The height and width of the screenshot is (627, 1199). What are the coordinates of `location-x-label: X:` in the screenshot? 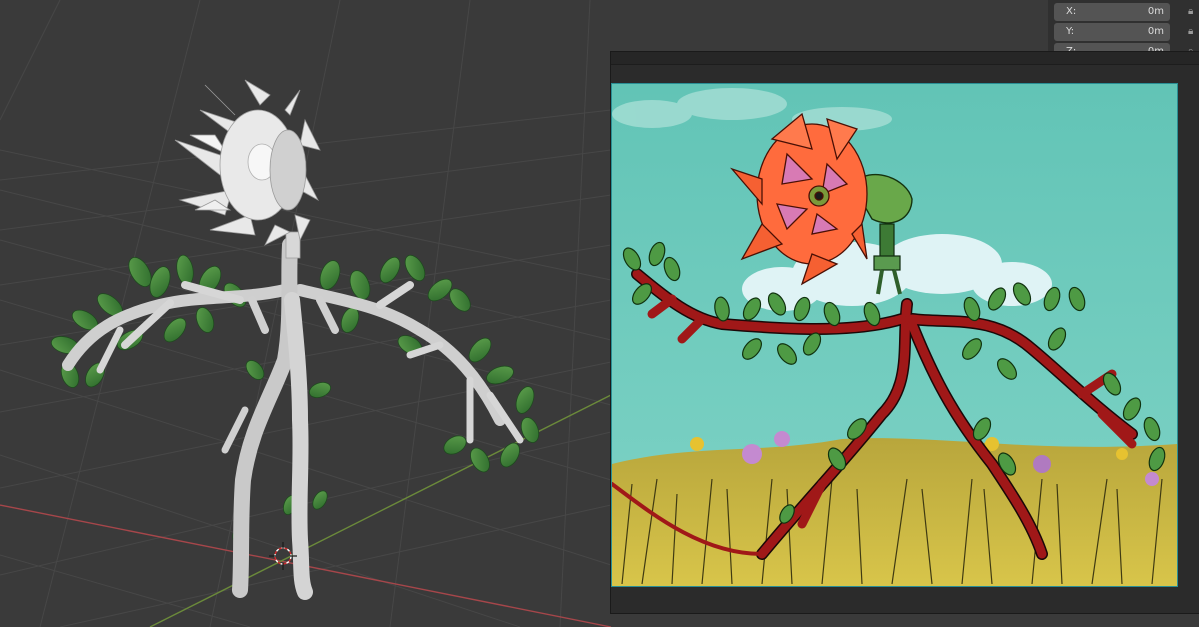 It's located at (1071, 11).